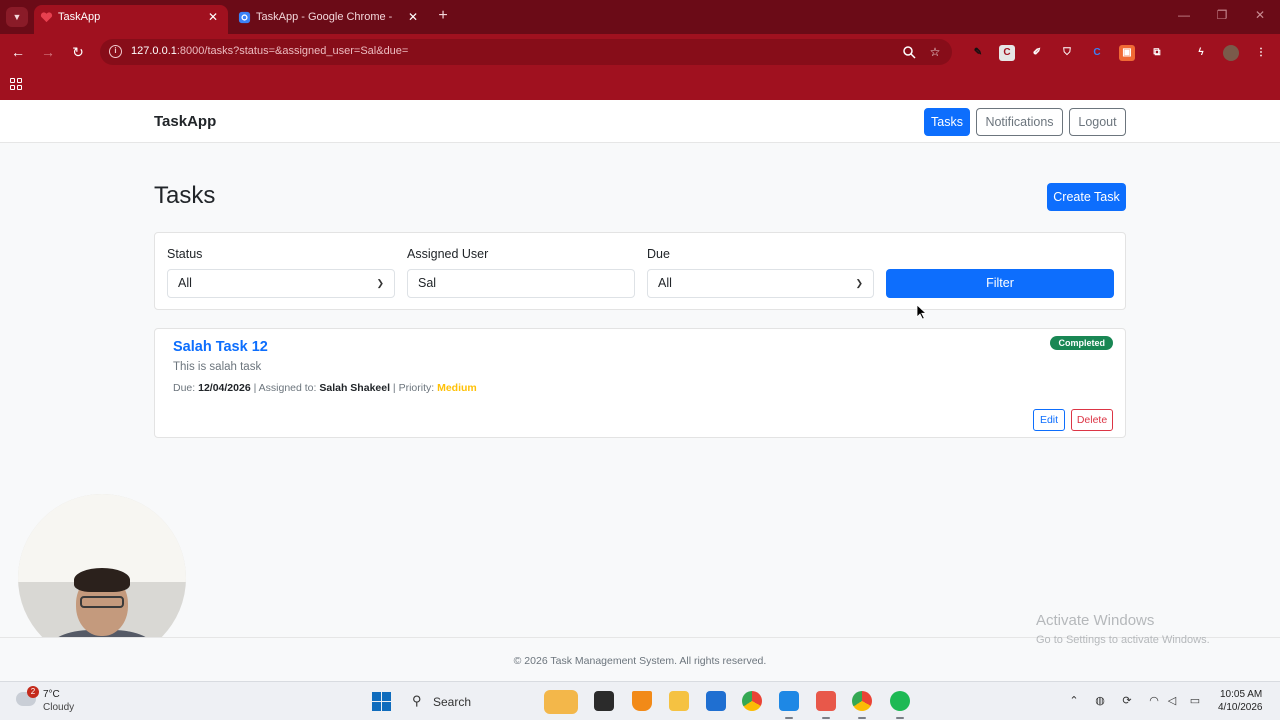  Describe the element at coordinates (922, 312) in the screenshot. I see `mouse-cursor-icon` at that location.